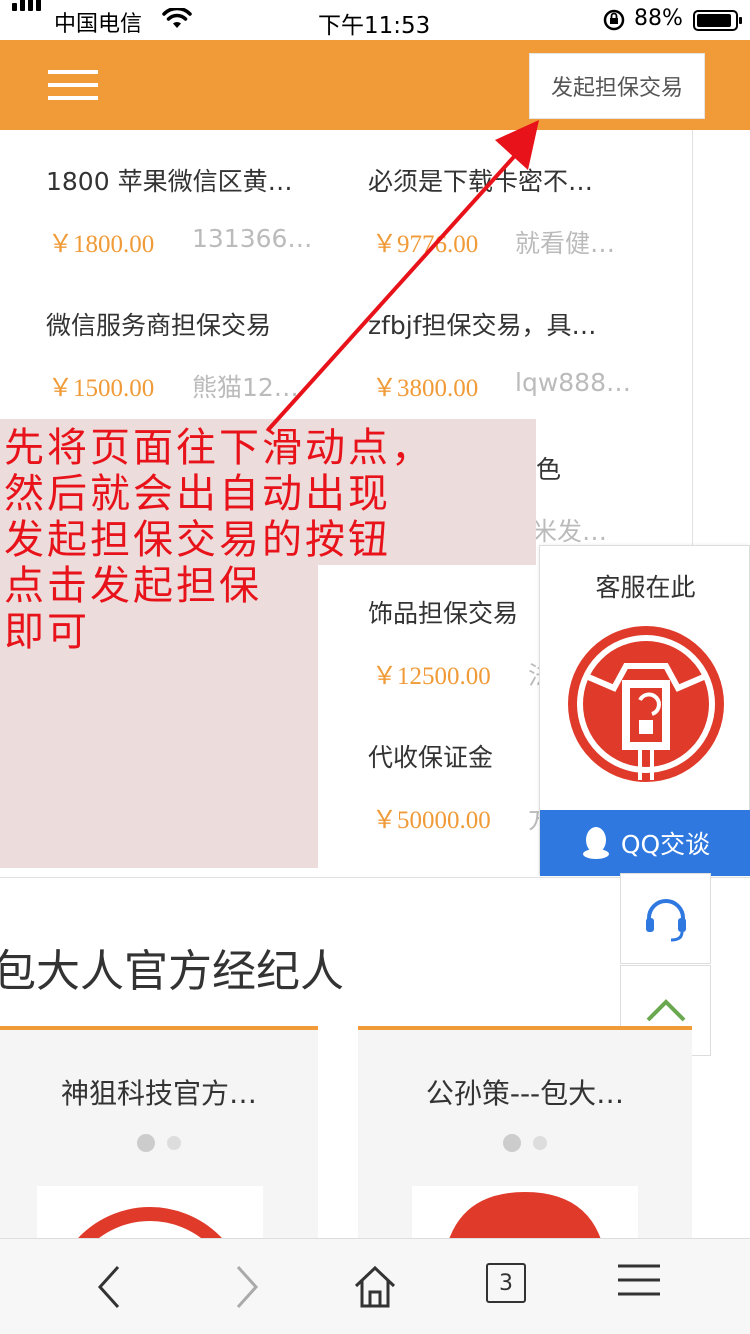  What do you see at coordinates (614, 20) in the screenshot?
I see `rotation-lock-icon` at bounding box center [614, 20].